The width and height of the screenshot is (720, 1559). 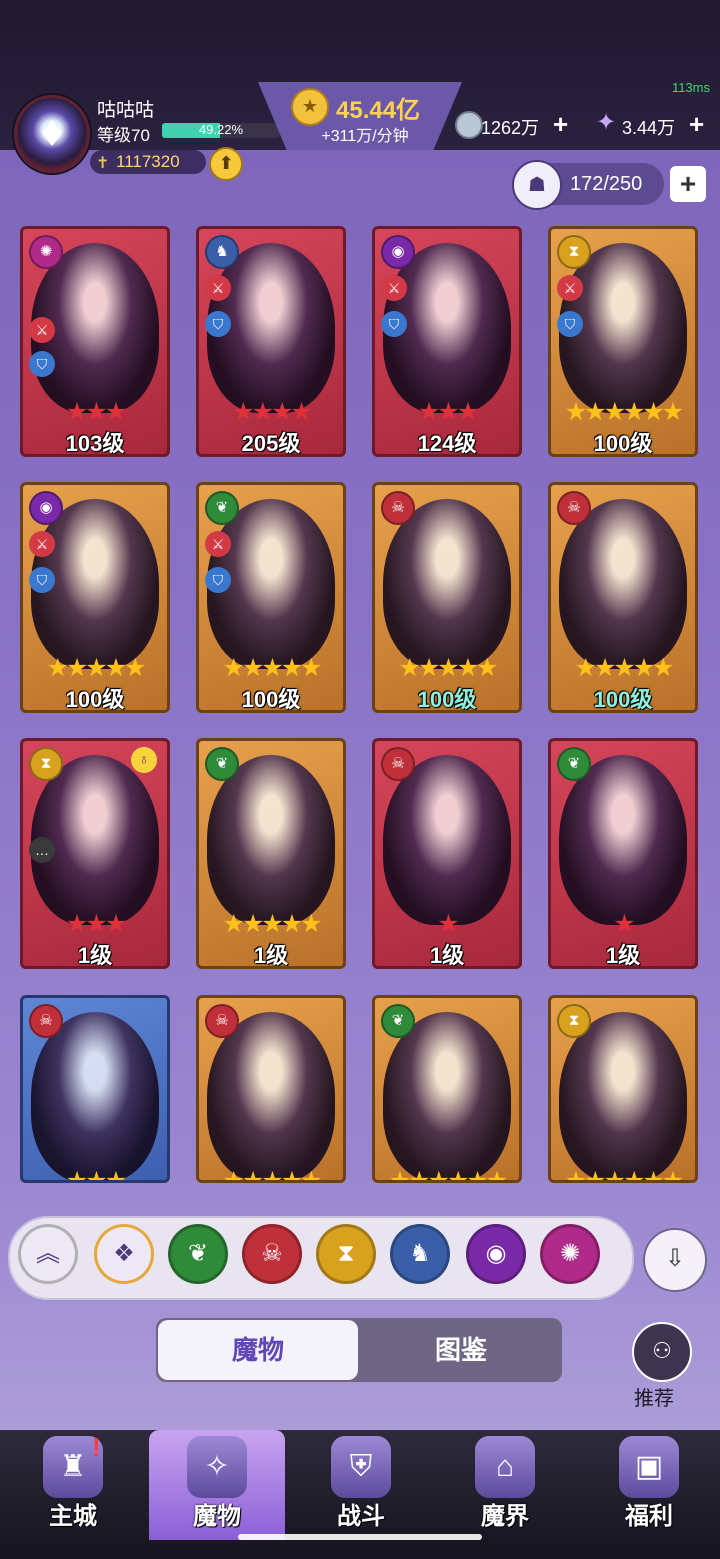 What do you see at coordinates (272, 412) in the screenshot?
I see `star-rating: ★★★★` at bounding box center [272, 412].